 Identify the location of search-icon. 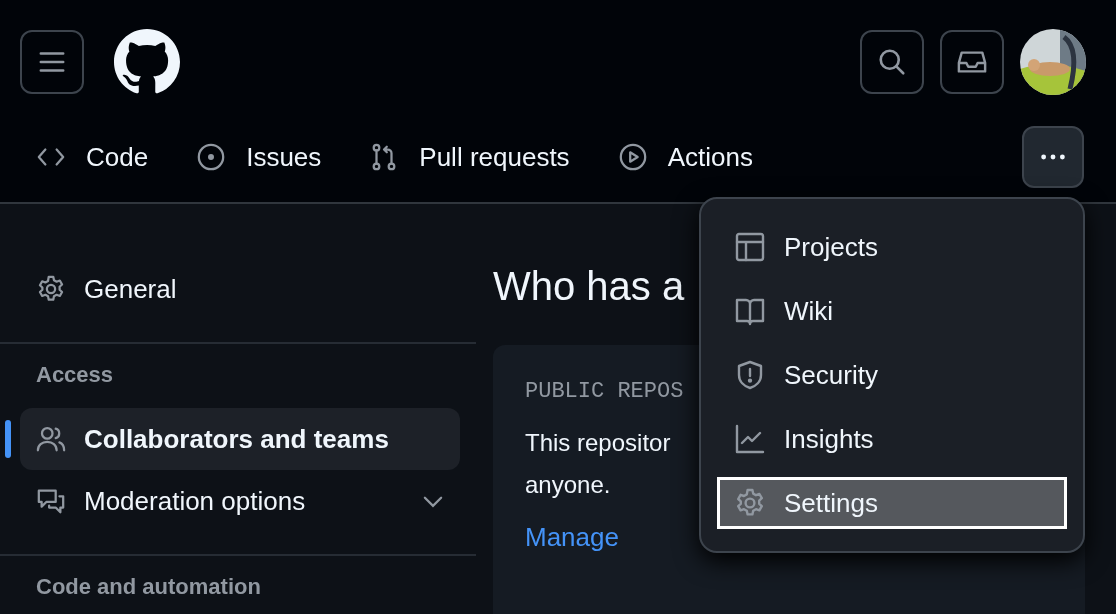
(892, 62).